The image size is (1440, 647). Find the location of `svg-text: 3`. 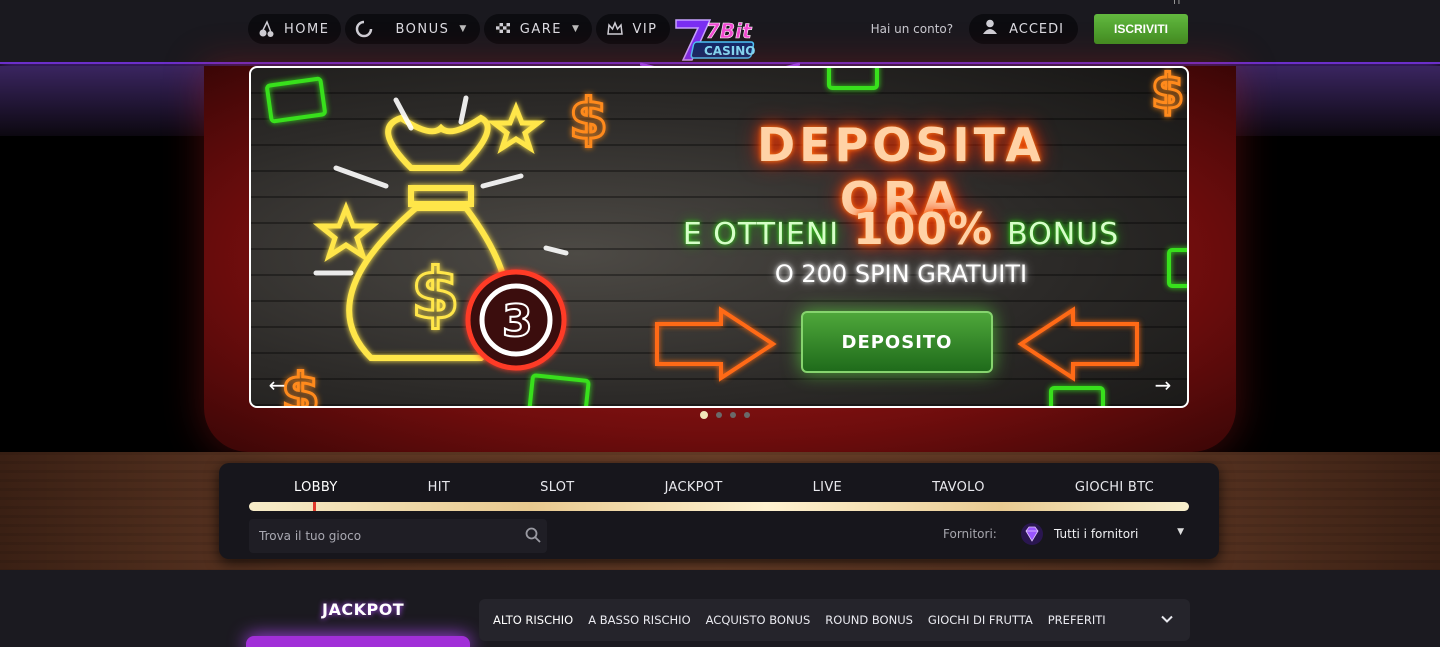

svg-text: 3 is located at coordinates (517, 321).